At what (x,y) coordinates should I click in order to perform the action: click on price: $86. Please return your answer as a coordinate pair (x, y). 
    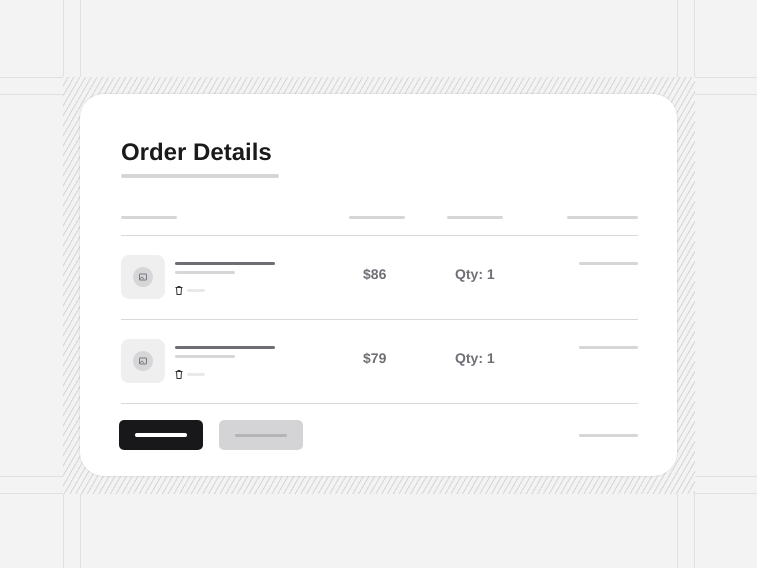
    Looking at the image, I should click on (375, 274).